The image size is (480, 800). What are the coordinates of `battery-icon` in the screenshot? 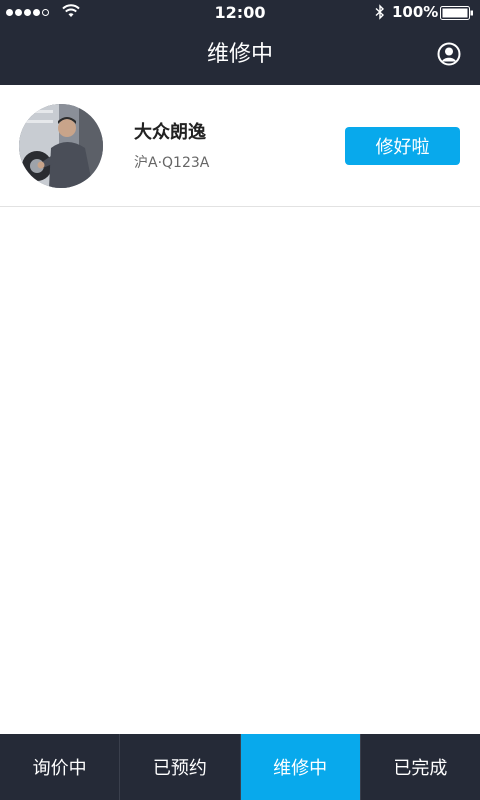 It's located at (456, 13).